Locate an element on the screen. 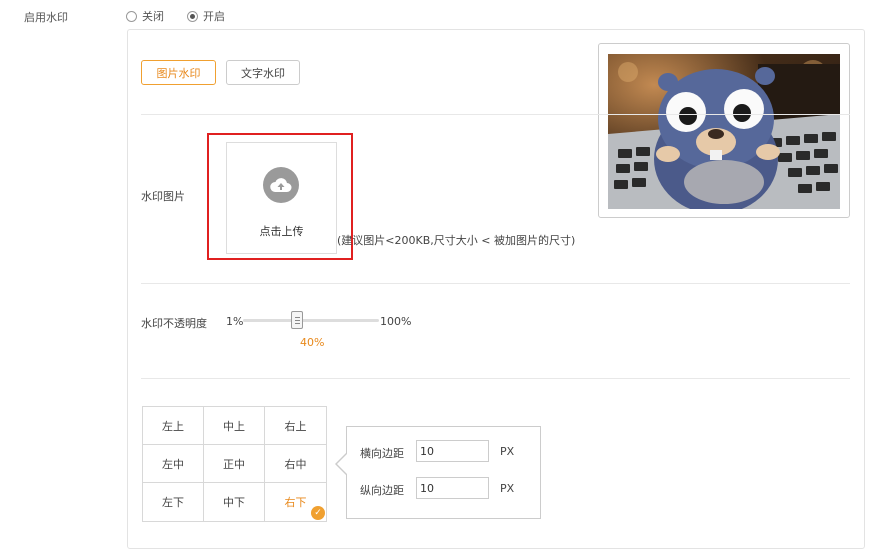 The image size is (882, 549). opacity-value: 40% is located at coordinates (312, 342).